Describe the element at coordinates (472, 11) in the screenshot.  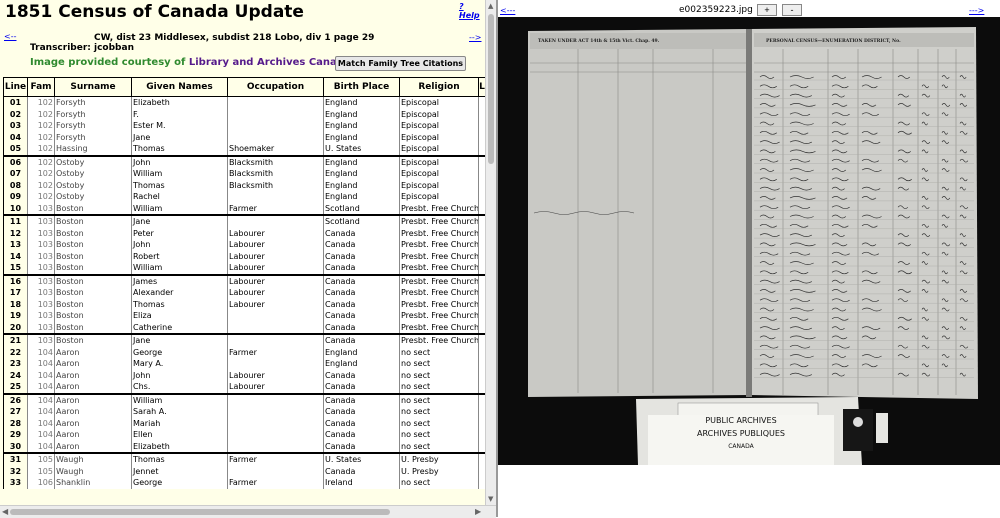
I see `help-link: ? Help` at that location.